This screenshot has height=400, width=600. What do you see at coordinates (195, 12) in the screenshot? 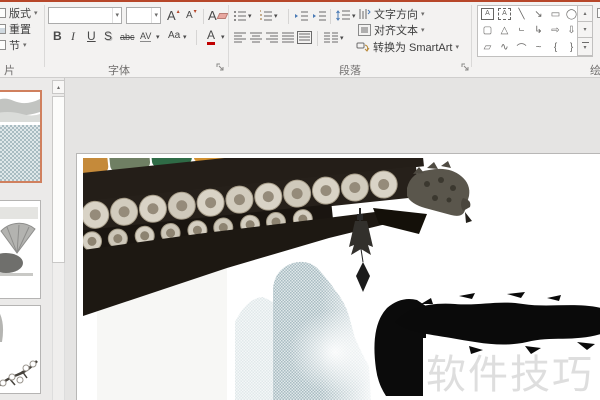
I see `shrink-font-caret-icon: ▾` at bounding box center [195, 12].